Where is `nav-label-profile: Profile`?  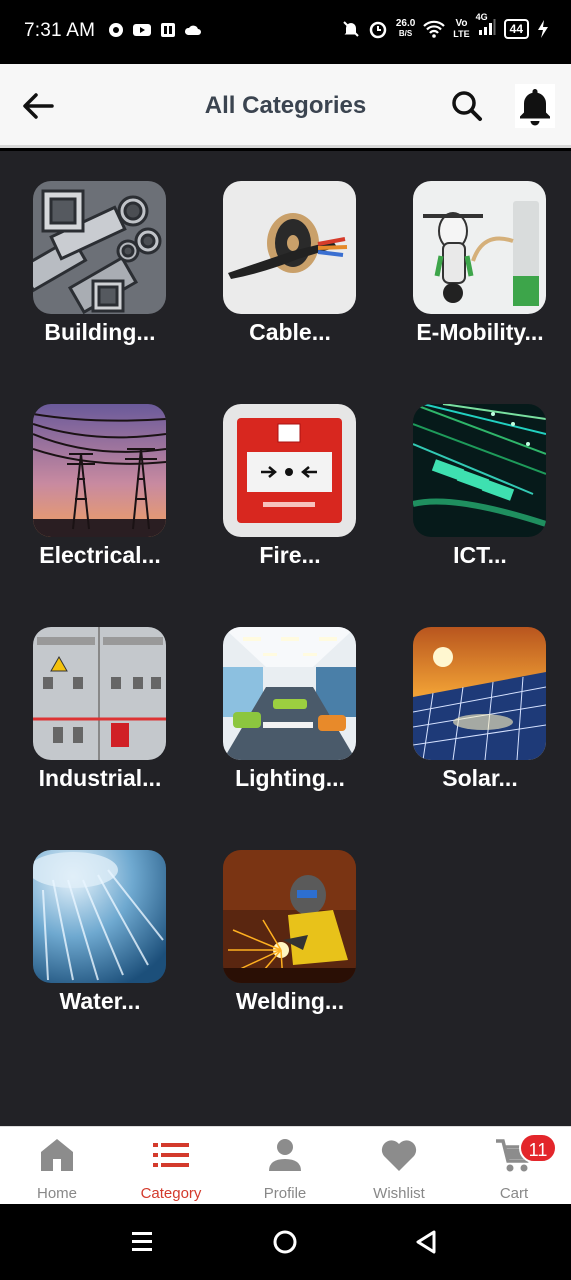 nav-label-profile: Profile is located at coordinates (285, 1193).